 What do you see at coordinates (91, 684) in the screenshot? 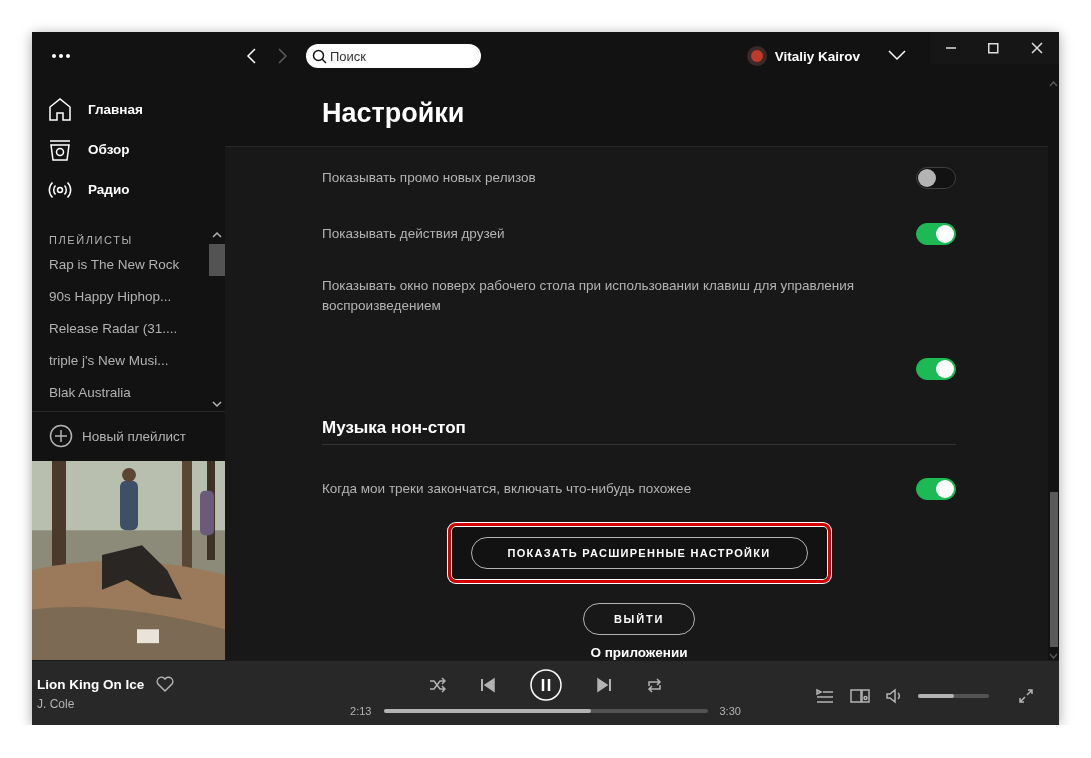
I see `track-title: Lion King On Ice` at bounding box center [91, 684].